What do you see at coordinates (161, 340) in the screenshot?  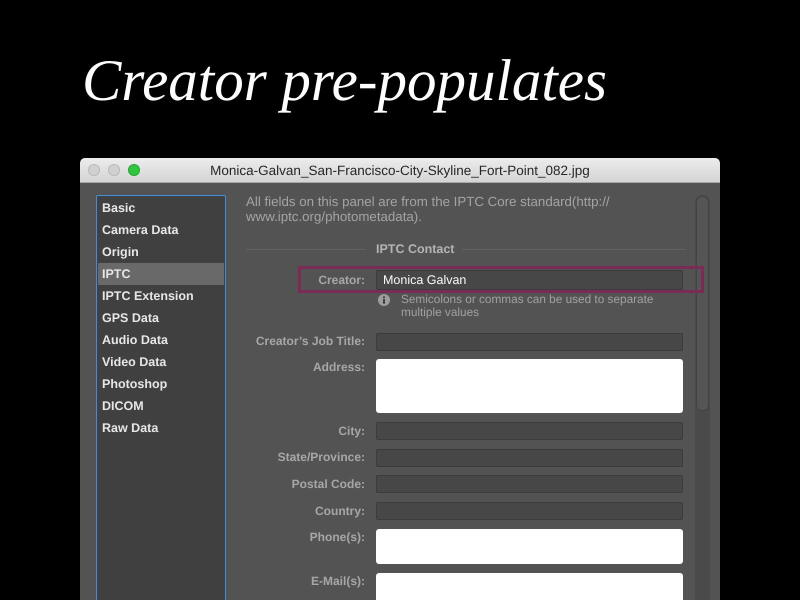 I see `sidebar-item: Audio Data` at bounding box center [161, 340].